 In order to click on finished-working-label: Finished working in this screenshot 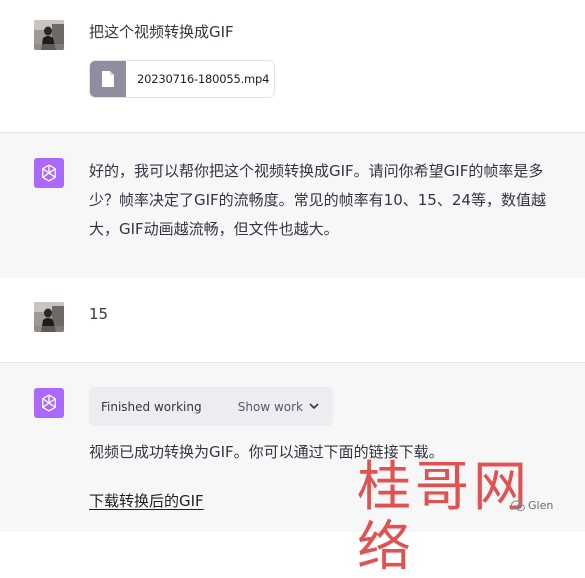, I will do `click(151, 406)`.